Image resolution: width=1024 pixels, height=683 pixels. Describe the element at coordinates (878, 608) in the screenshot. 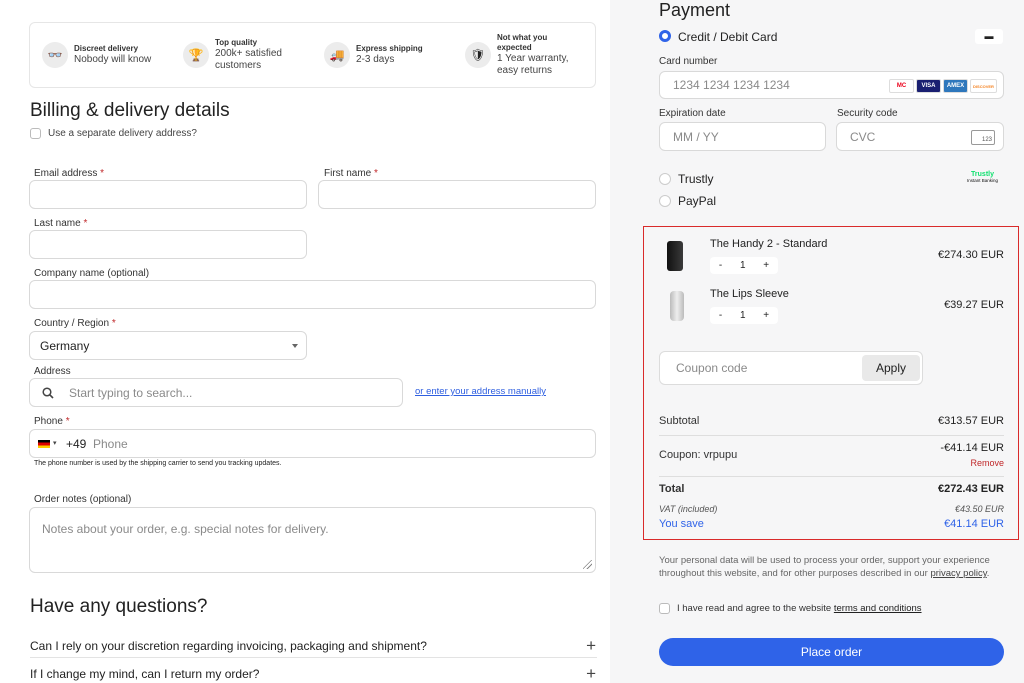

I see `terms-link: terms and conditions` at that location.